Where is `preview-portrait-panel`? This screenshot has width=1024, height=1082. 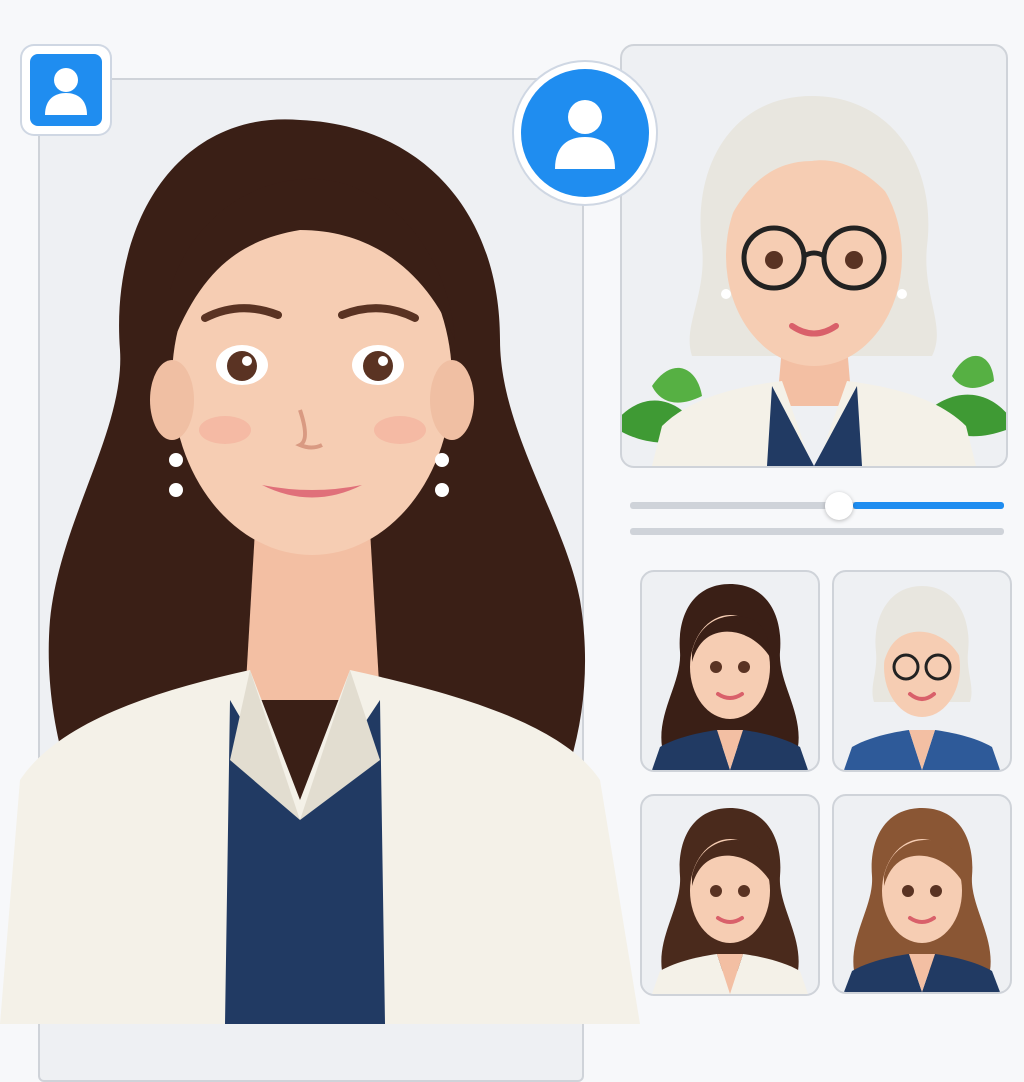
preview-portrait-panel is located at coordinates (814, 256).